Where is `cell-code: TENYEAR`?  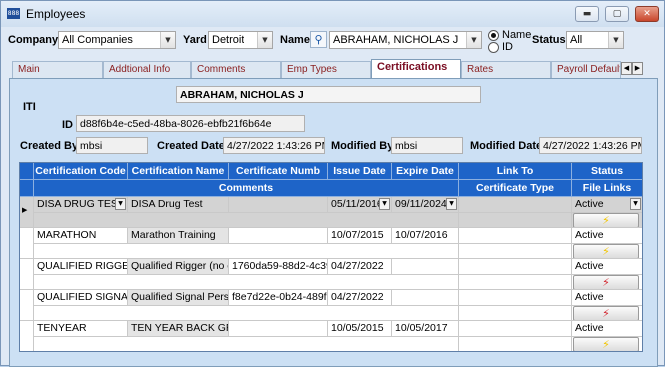 cell-code: TENYEAR is located at coordinates (81, 329).